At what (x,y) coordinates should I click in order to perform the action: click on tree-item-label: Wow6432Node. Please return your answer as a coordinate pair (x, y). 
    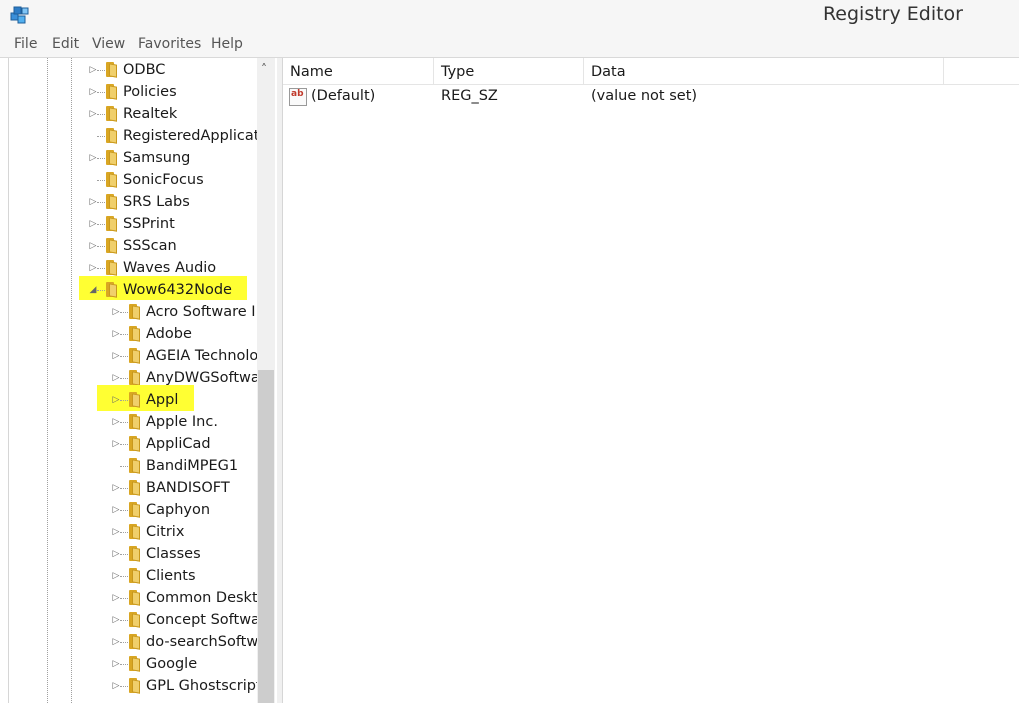
    Looking at the image, I should click on (177, 290).